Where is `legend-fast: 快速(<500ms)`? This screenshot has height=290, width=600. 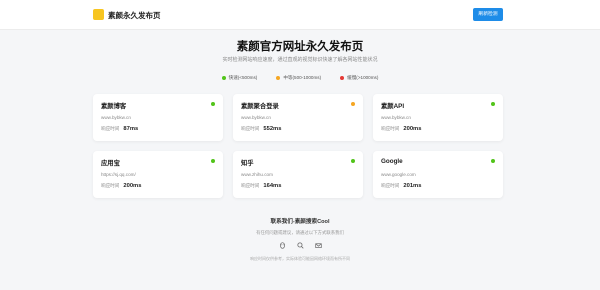 legend-fast: 快速(<500ms) is located at coordinates (239, 78).